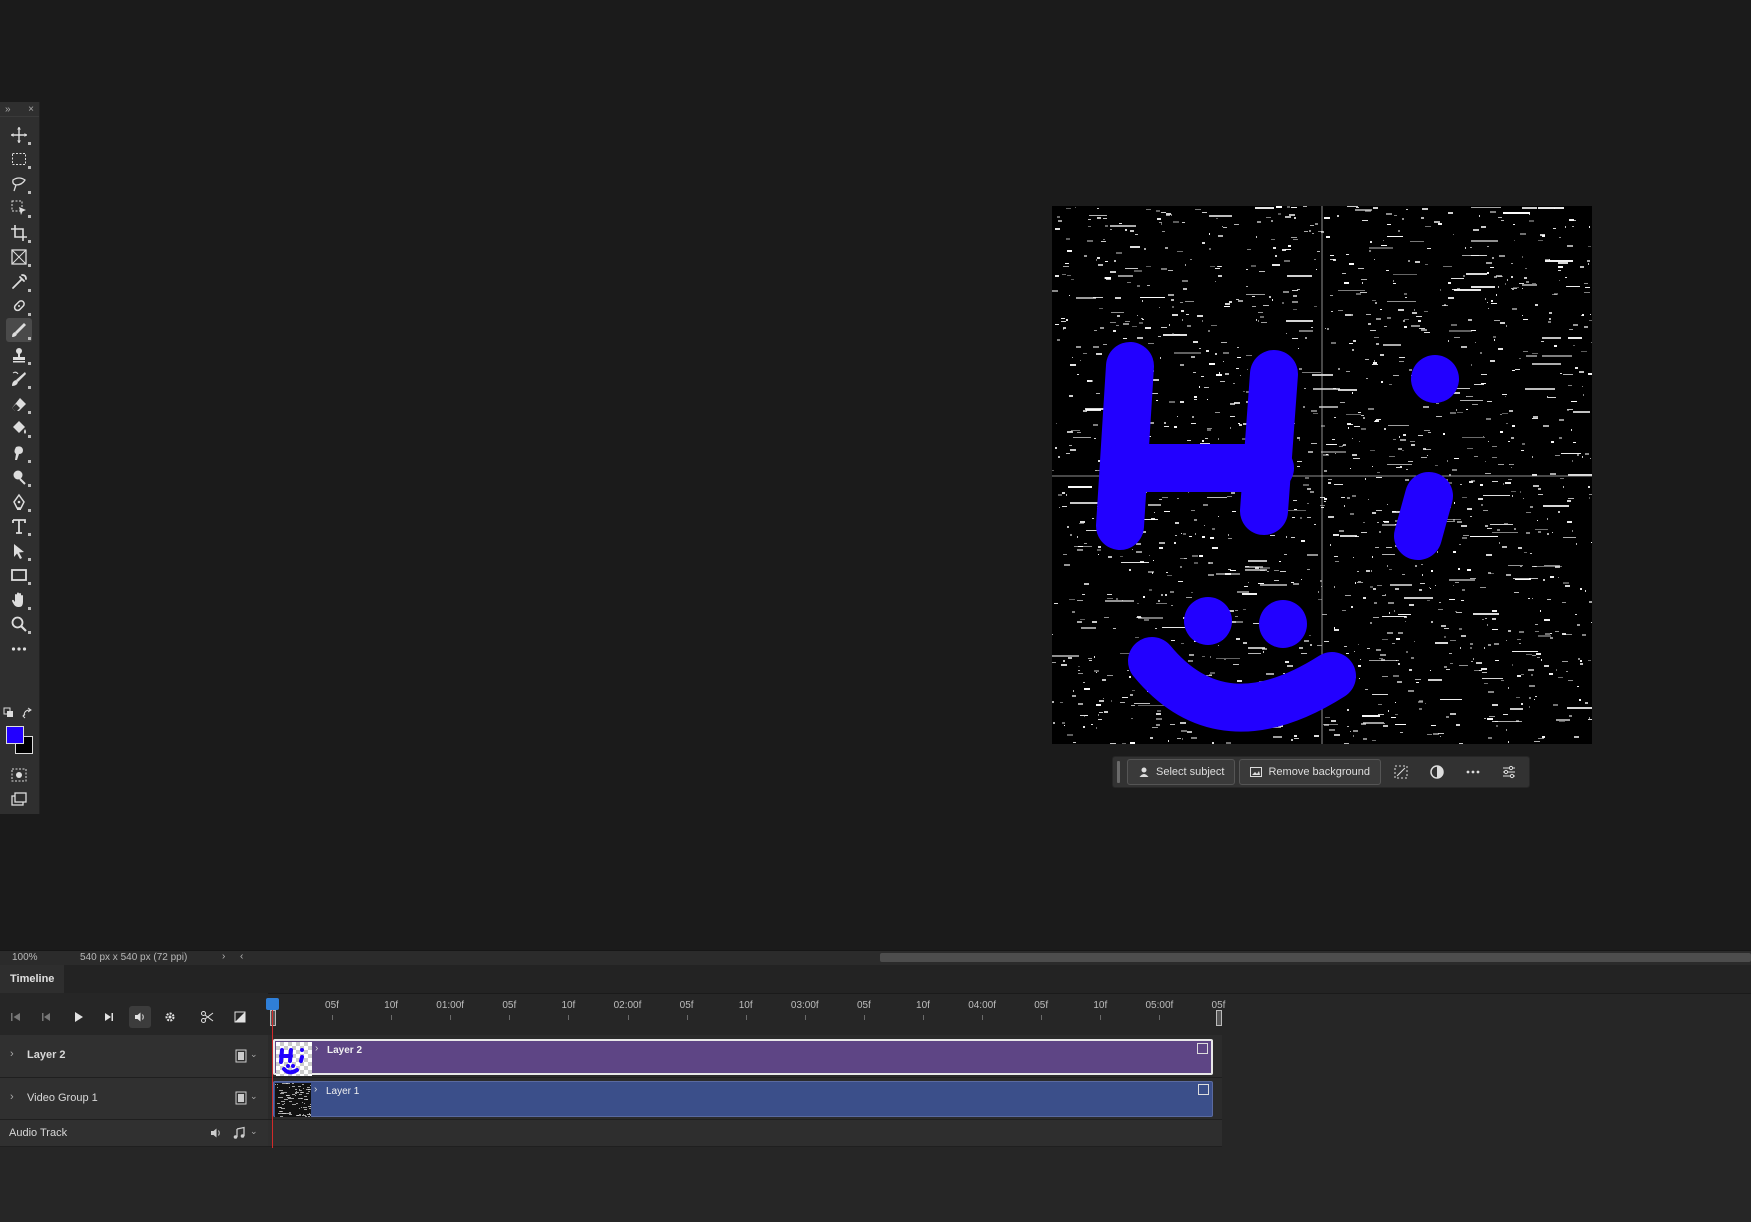  Describe the element at coordinates (1322, 475) in the screenshot. I see `document-canvas` at that location.